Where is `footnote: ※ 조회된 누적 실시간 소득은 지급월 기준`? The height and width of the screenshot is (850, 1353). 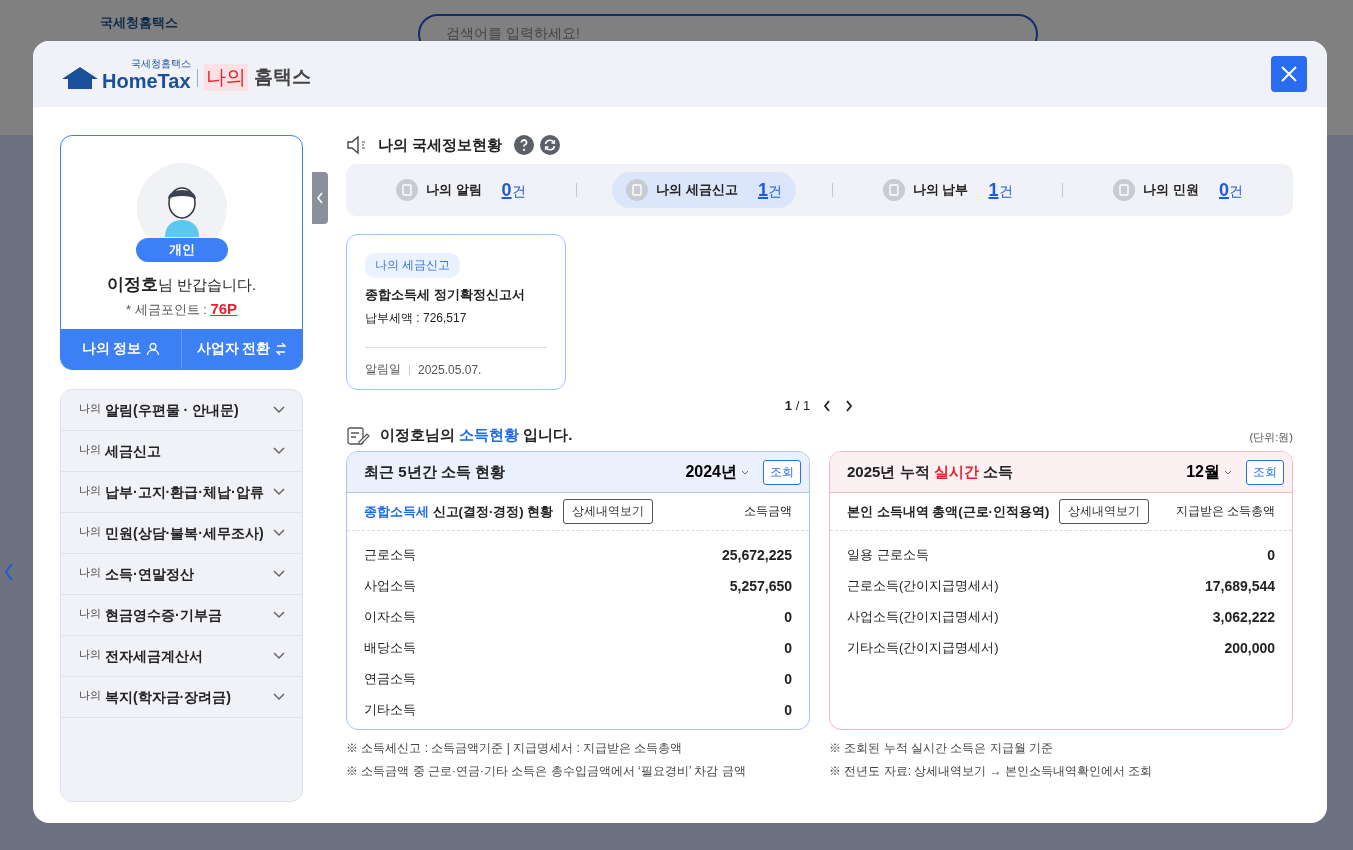 footnote: ※ 조회된 누적 실시간 소득은 지급월 기준 is located at coordinates (941, 748).